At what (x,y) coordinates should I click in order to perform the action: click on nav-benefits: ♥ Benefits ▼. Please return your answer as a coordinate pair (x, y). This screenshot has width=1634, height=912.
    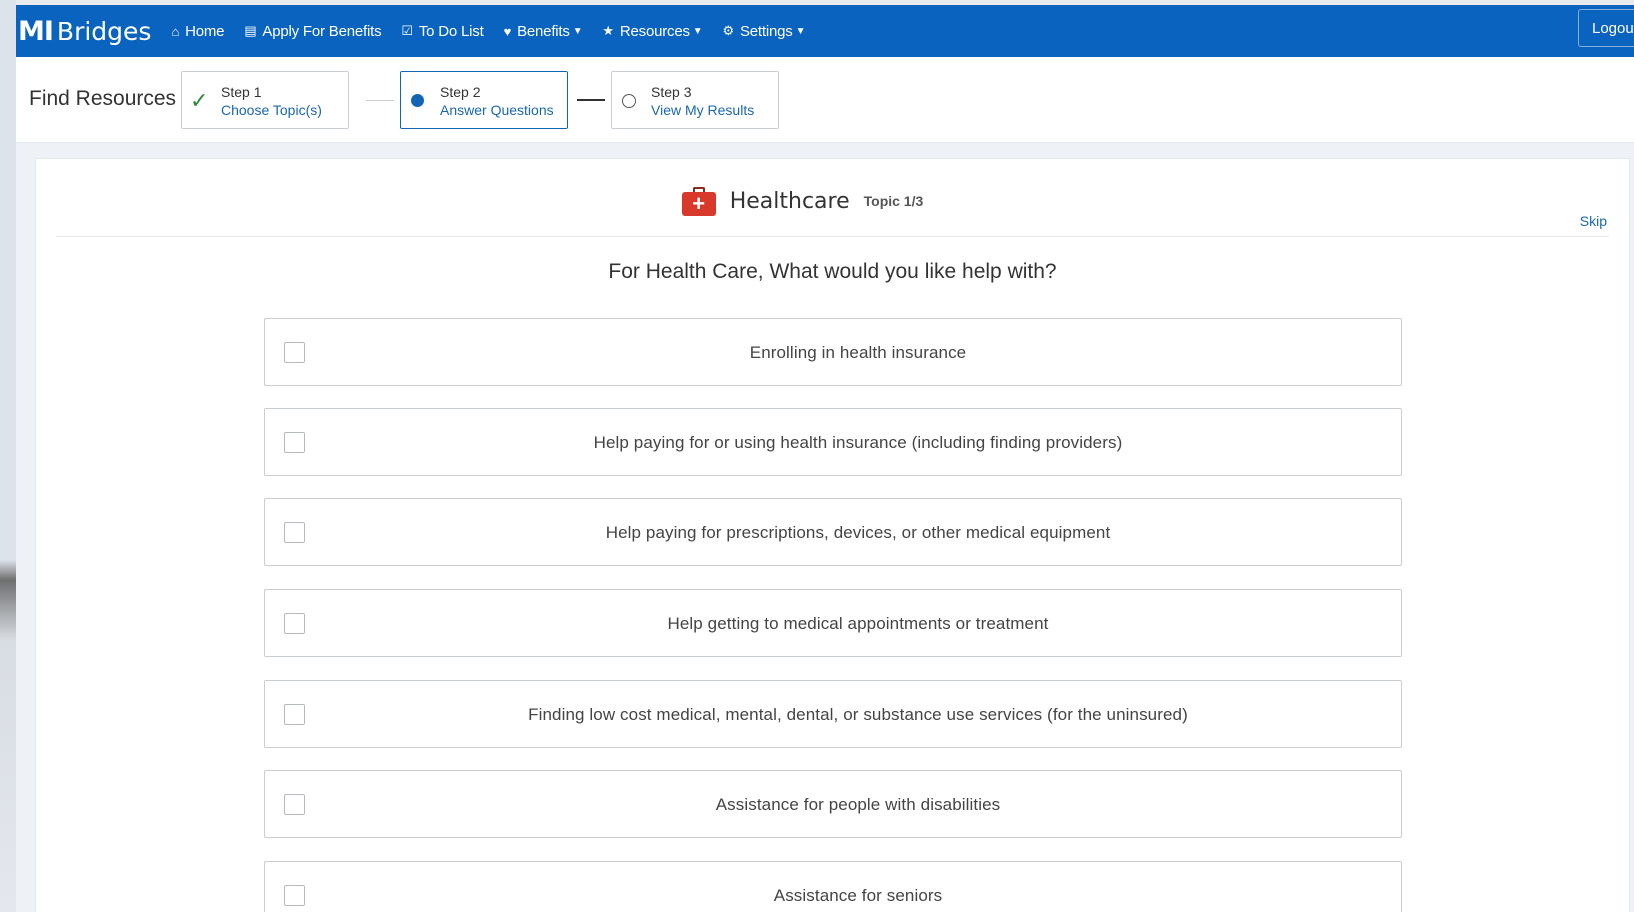
    Looking at the image, I should click on (543, 31).